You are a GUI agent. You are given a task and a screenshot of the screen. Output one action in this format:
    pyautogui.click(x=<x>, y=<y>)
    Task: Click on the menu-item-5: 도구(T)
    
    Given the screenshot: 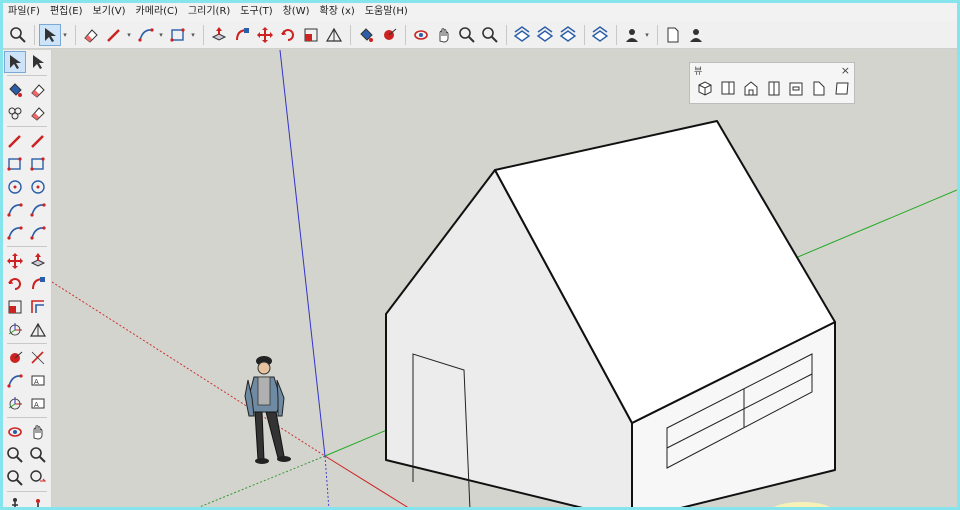 What is the action you would take?
    pyautogui.click(x=256, y=12)
    